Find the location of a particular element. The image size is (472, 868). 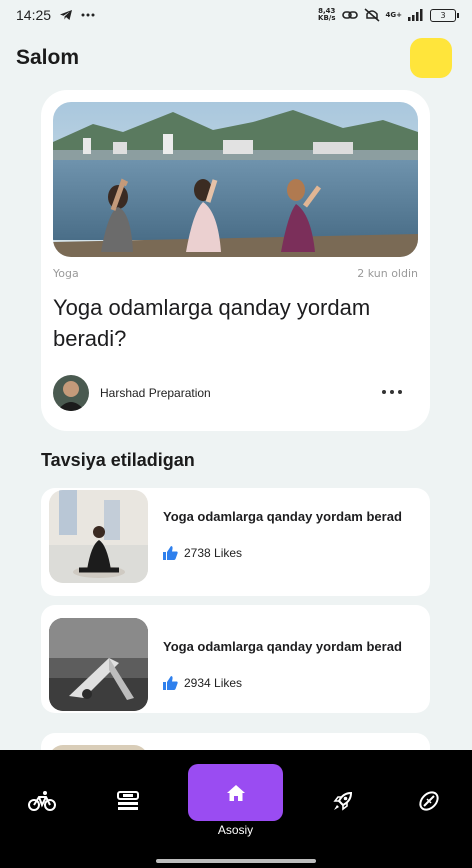

rocket-icon is located at coordinates (343, 801).